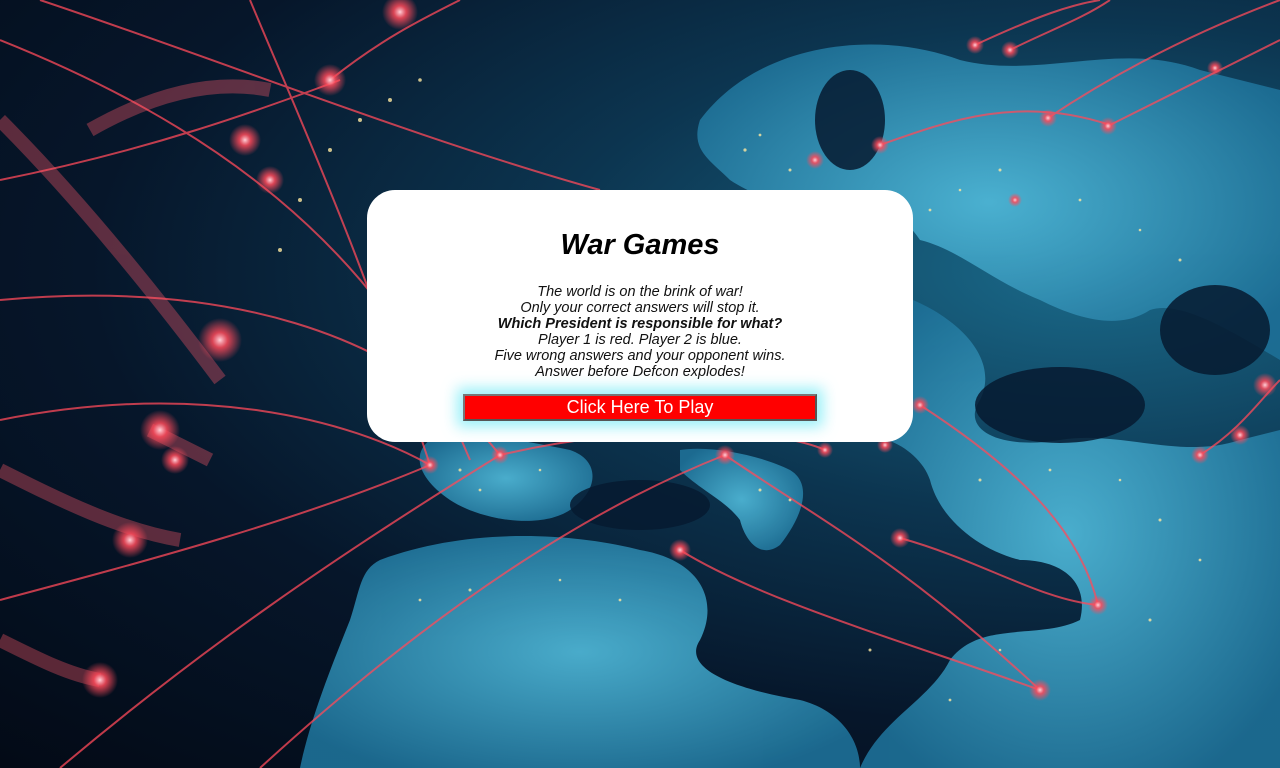 This screenshot has width=1280, height=768. I want to click on intro-line: The world is on the brink of war!, so click(640, 292).